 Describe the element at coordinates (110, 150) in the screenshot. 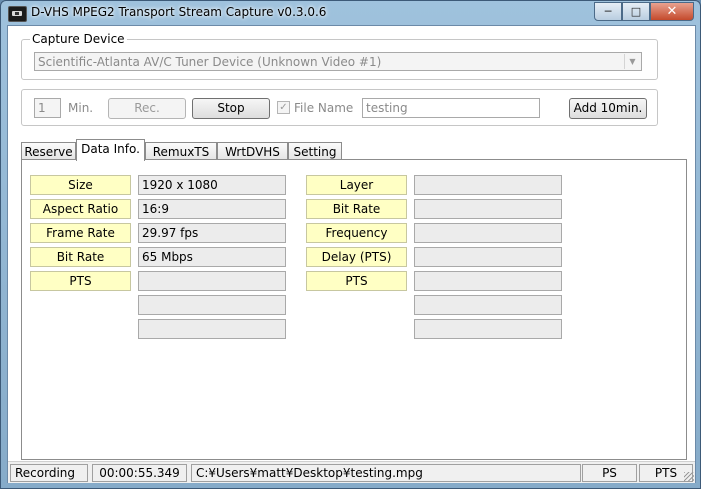

I see `tab-data-info: Data Info.` at that location.